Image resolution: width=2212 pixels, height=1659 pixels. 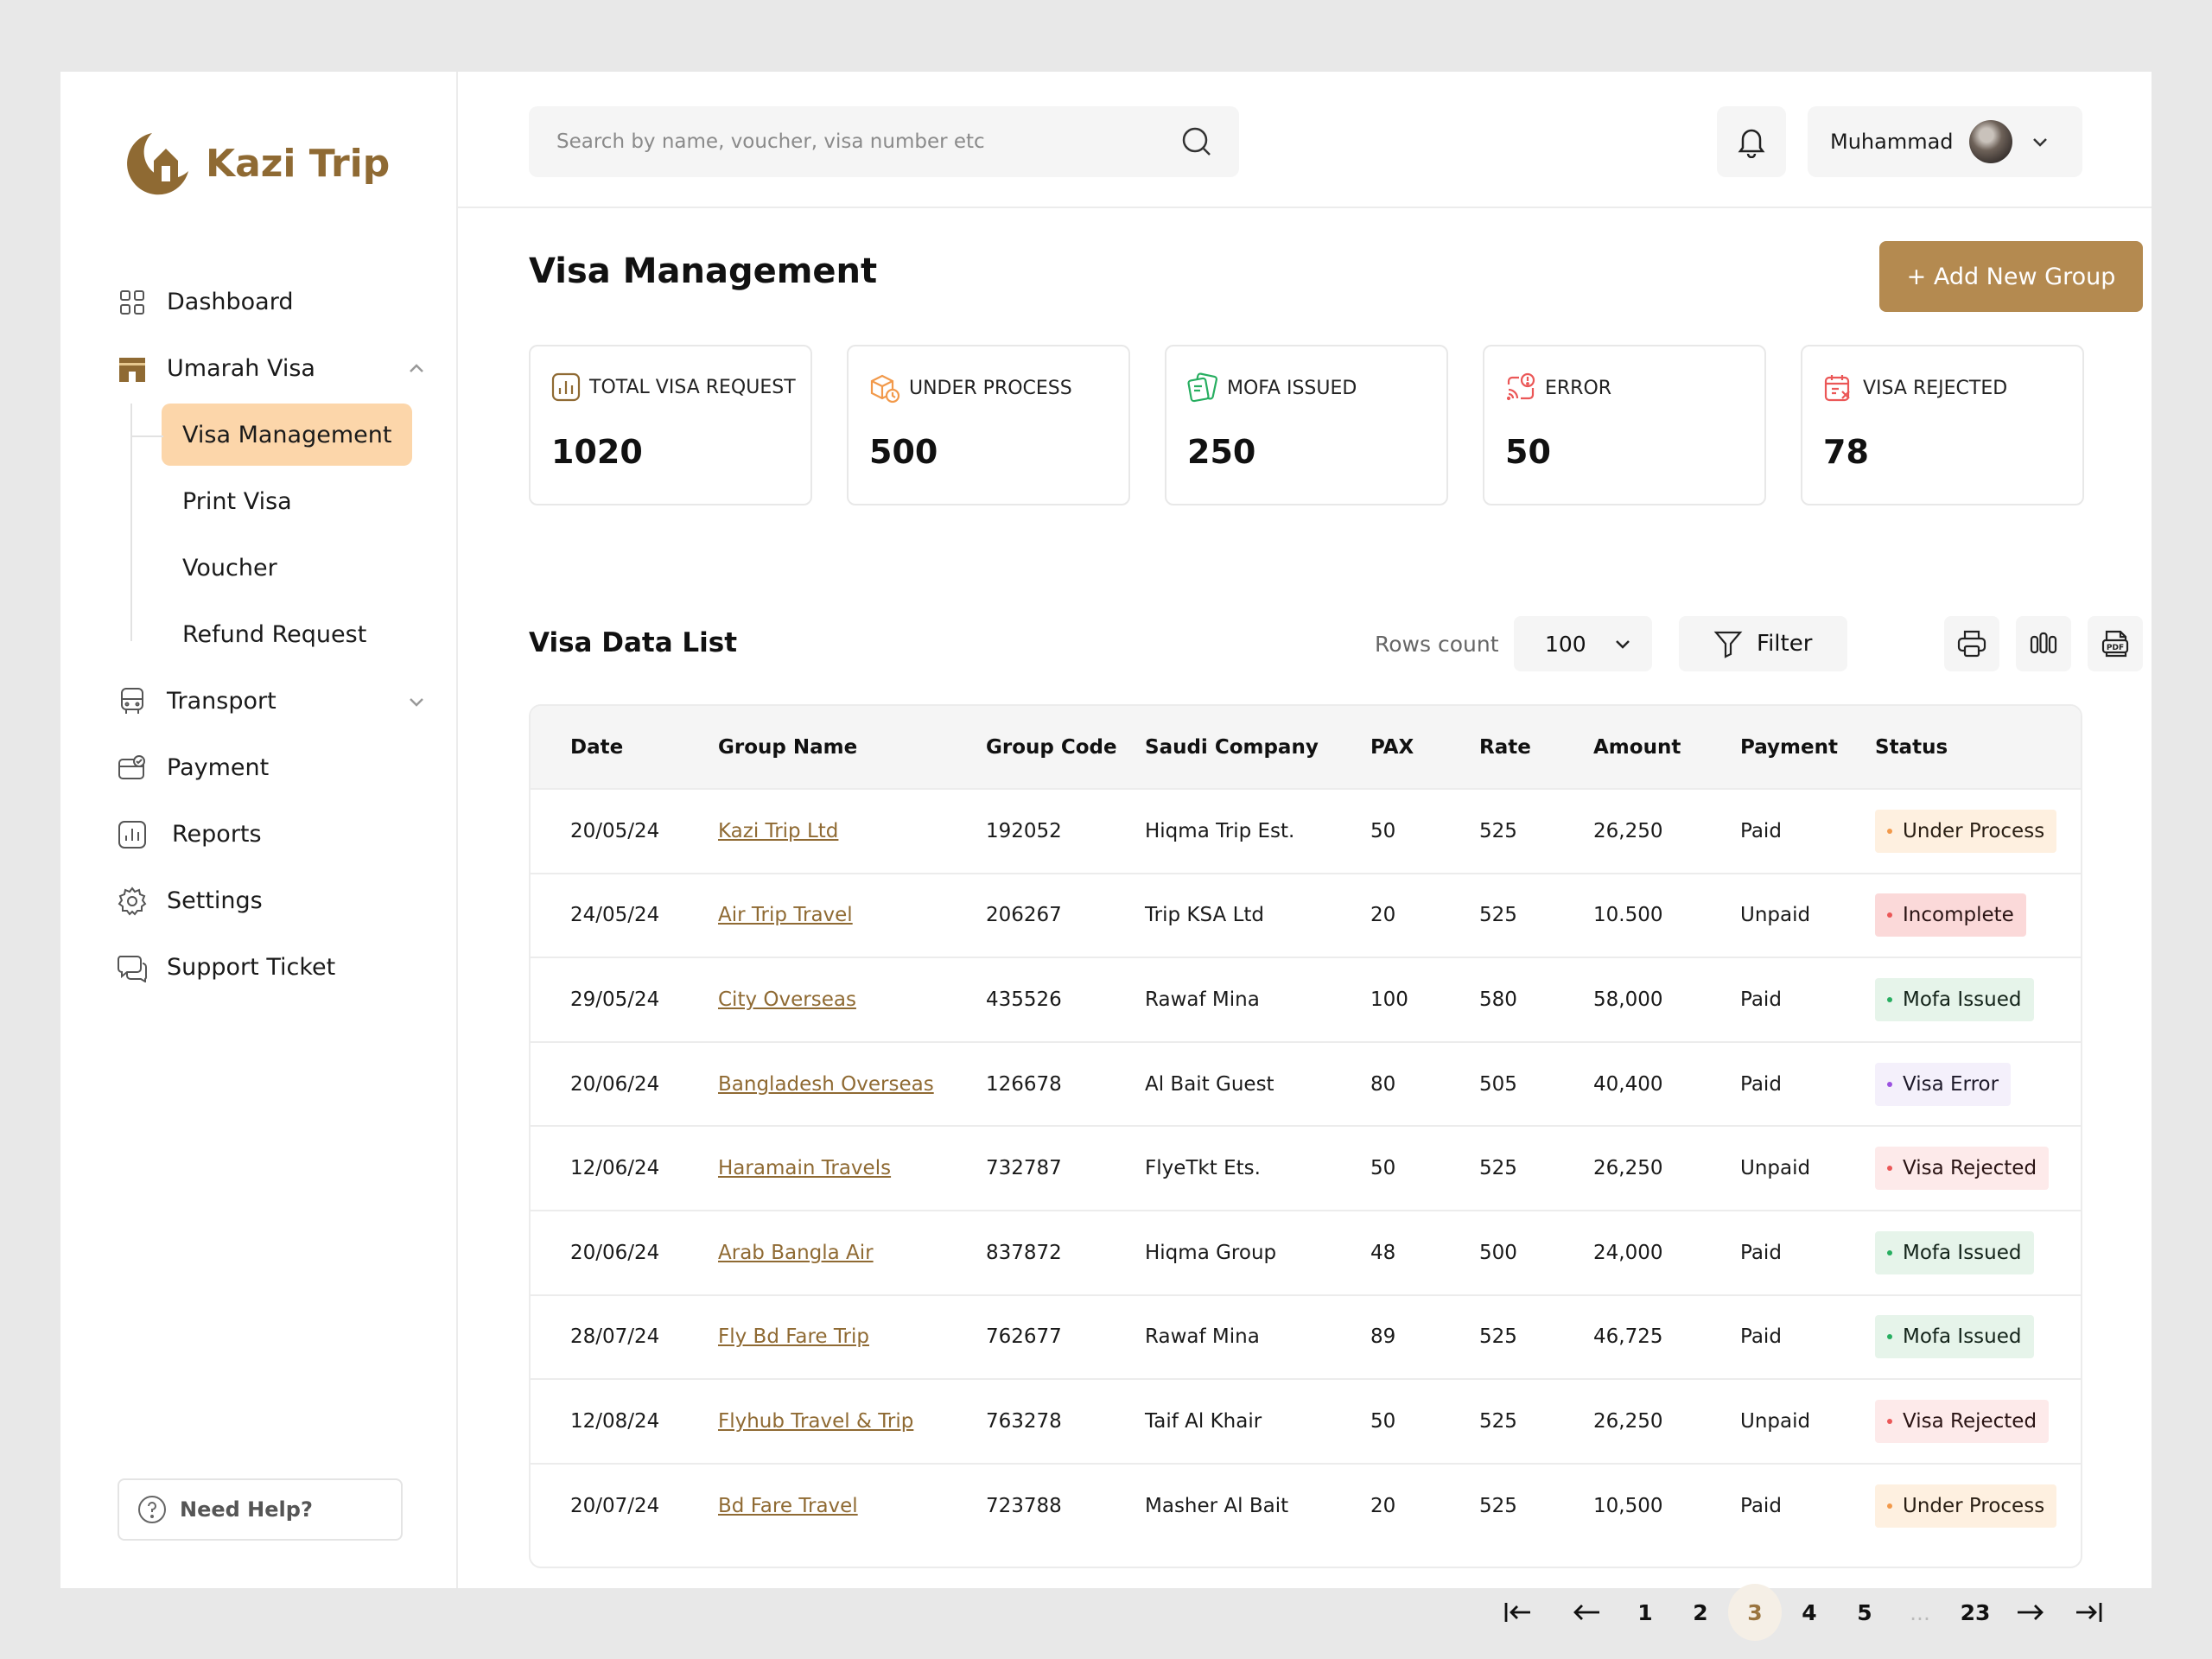 What do you see at coordinates (1911, 747) in the screenshot?
I see `column-header-status: Status` at bounding box center [1911, 747].